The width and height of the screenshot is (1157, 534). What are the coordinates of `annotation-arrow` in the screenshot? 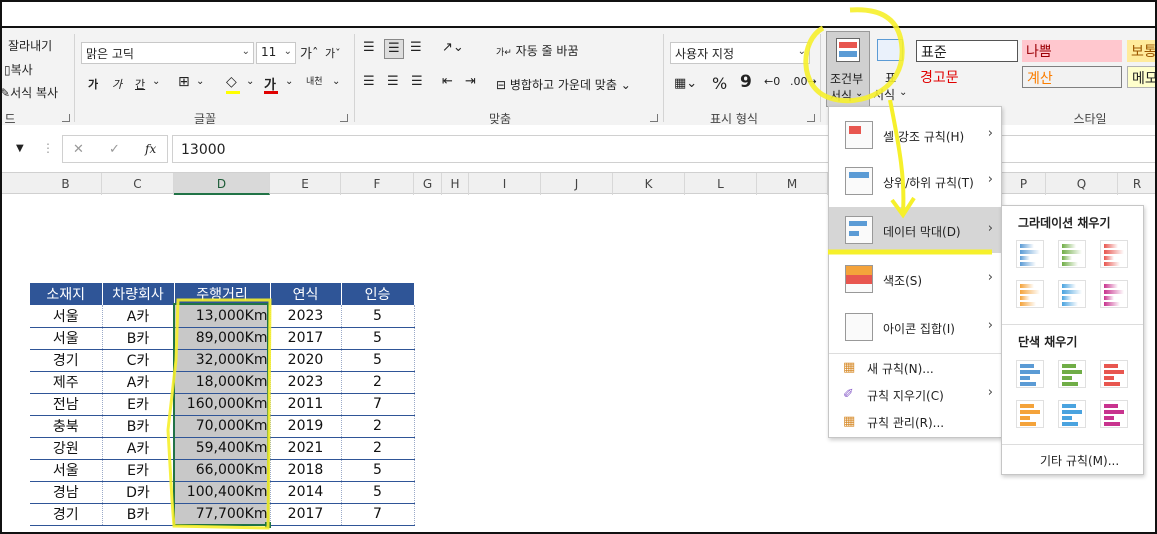 It's located at (897, 156).